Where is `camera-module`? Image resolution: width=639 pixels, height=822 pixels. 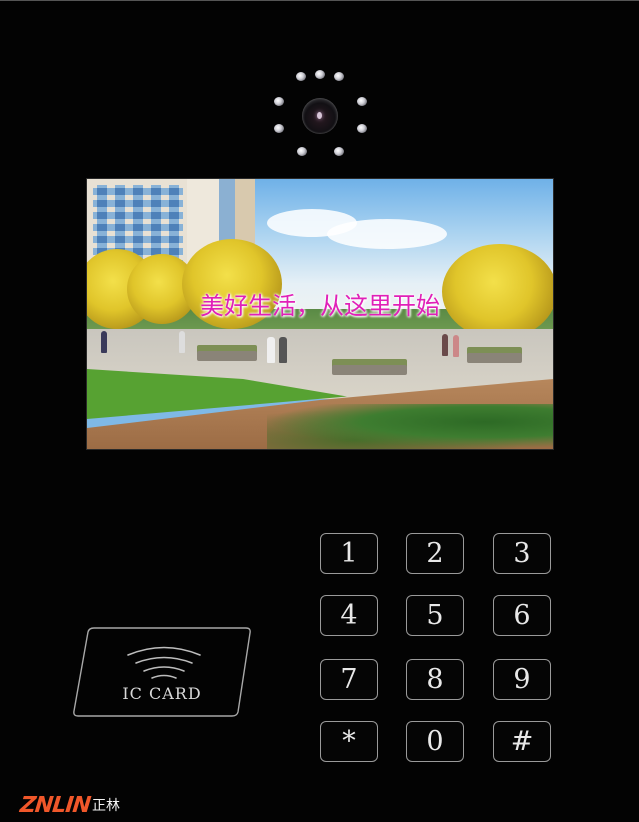
camera-module is located at coordinates (320, 114).